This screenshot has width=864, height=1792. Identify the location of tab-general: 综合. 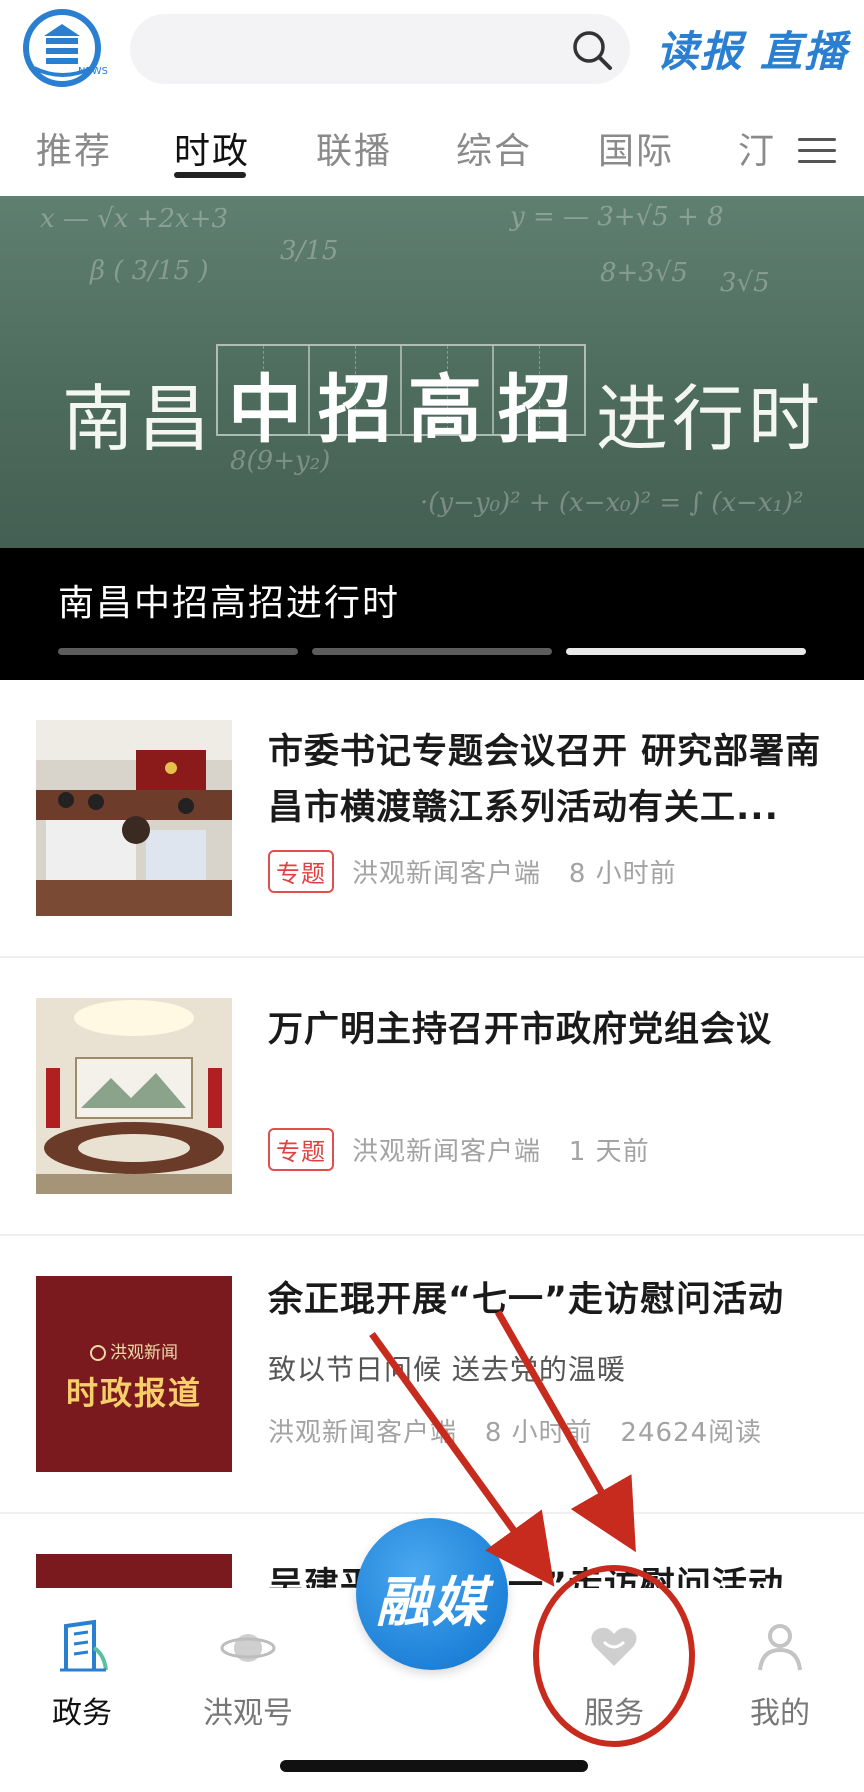
(494, 148).